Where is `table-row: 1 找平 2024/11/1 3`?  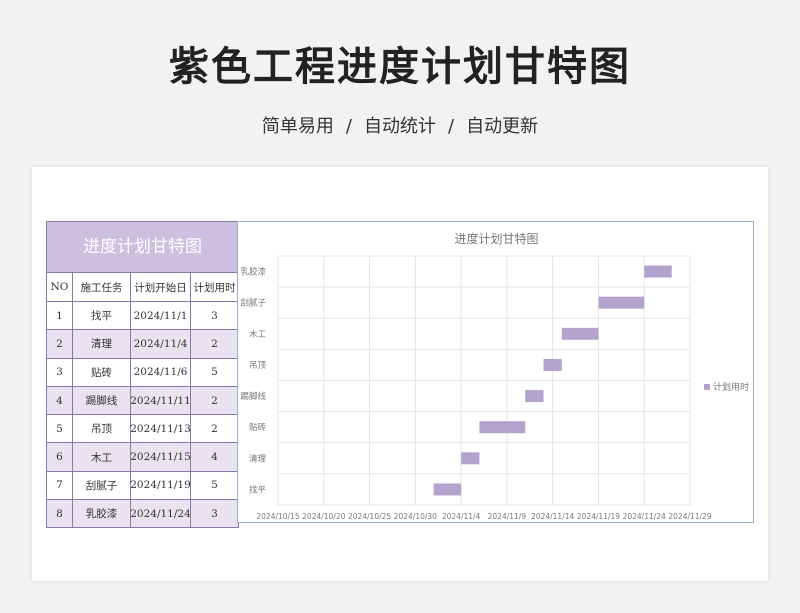
table-row: 1 找平 2024/11/1 3 is located at coordinates (142, 316).